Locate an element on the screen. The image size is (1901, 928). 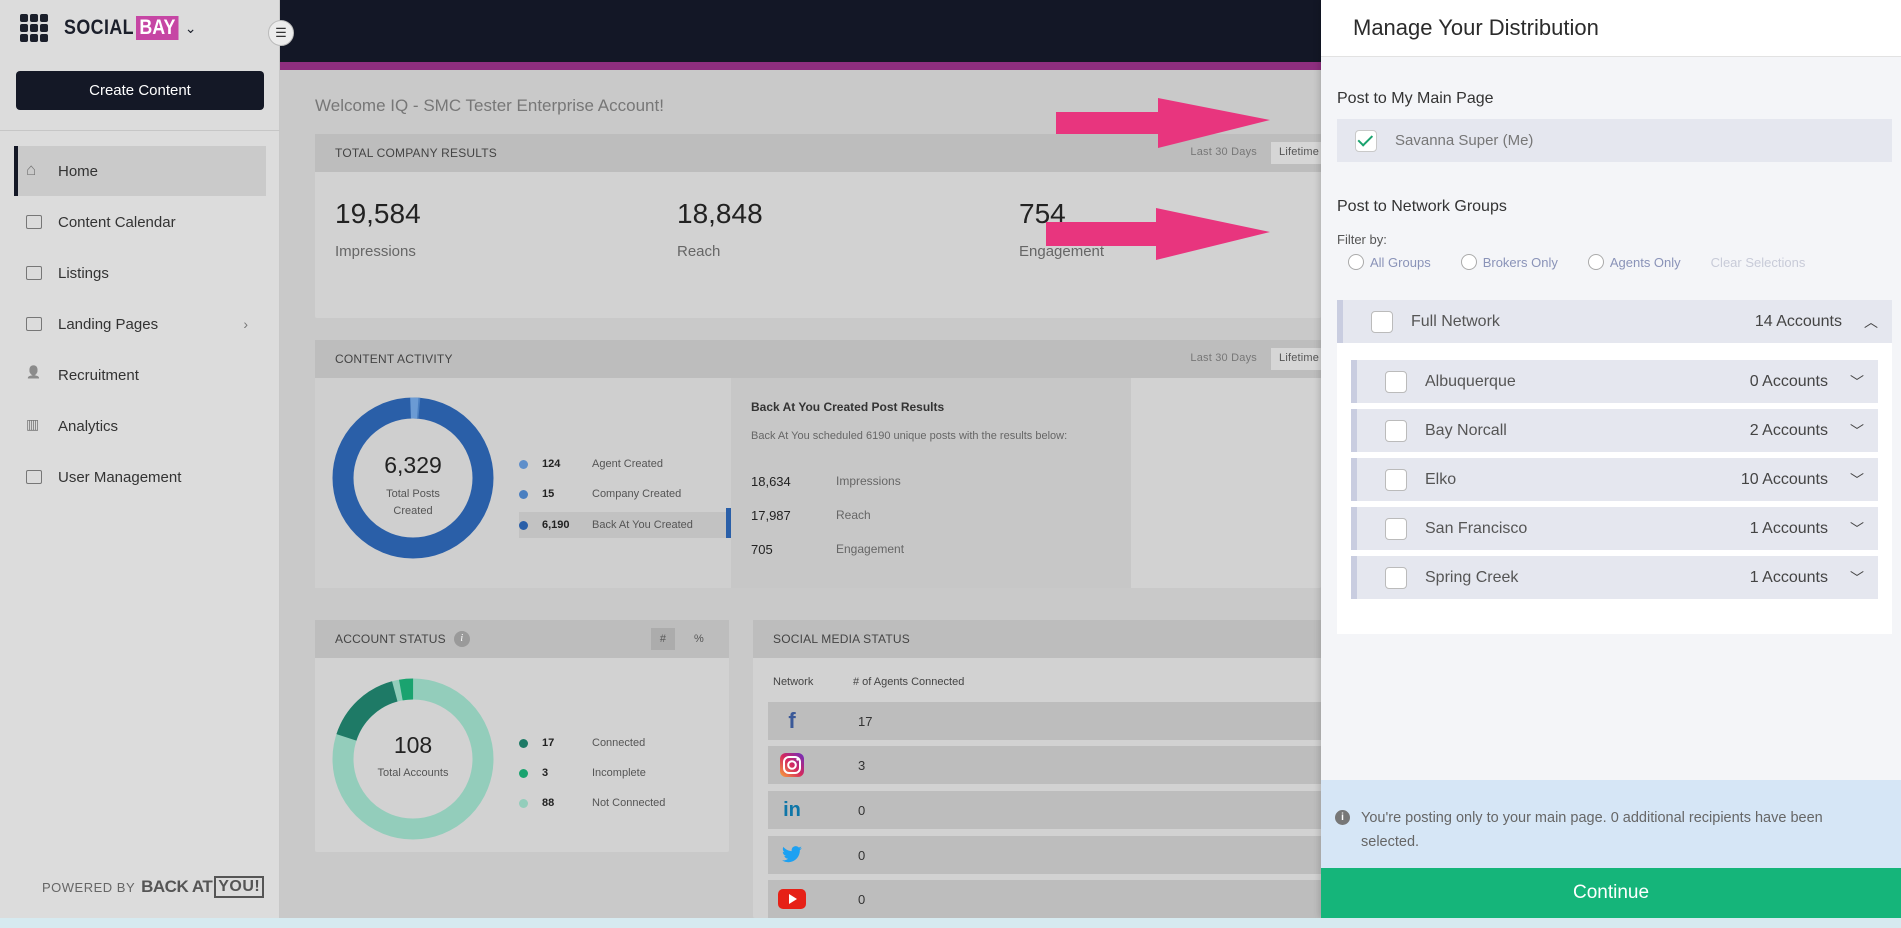
filter-brokers-only: Brokers Only is located at coordinates (1509, 262).